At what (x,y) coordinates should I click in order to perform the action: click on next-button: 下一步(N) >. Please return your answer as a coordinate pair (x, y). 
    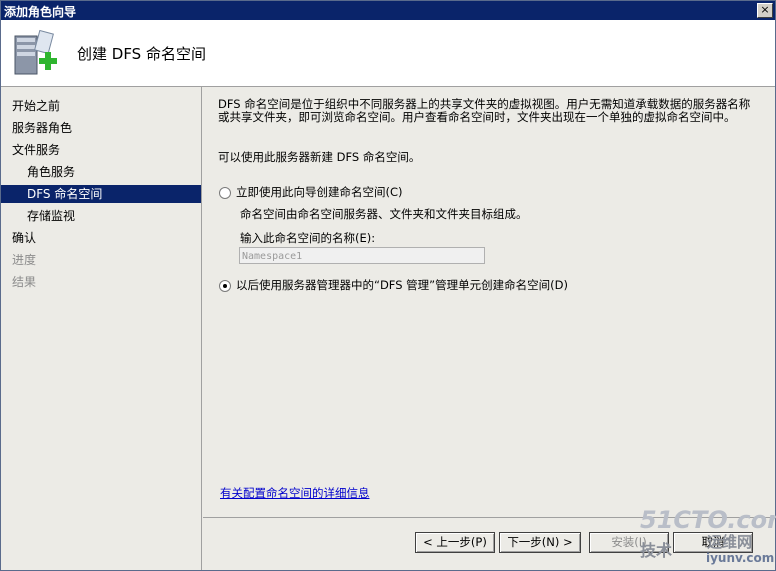
    Looking at the image, I should click on (540, 542).